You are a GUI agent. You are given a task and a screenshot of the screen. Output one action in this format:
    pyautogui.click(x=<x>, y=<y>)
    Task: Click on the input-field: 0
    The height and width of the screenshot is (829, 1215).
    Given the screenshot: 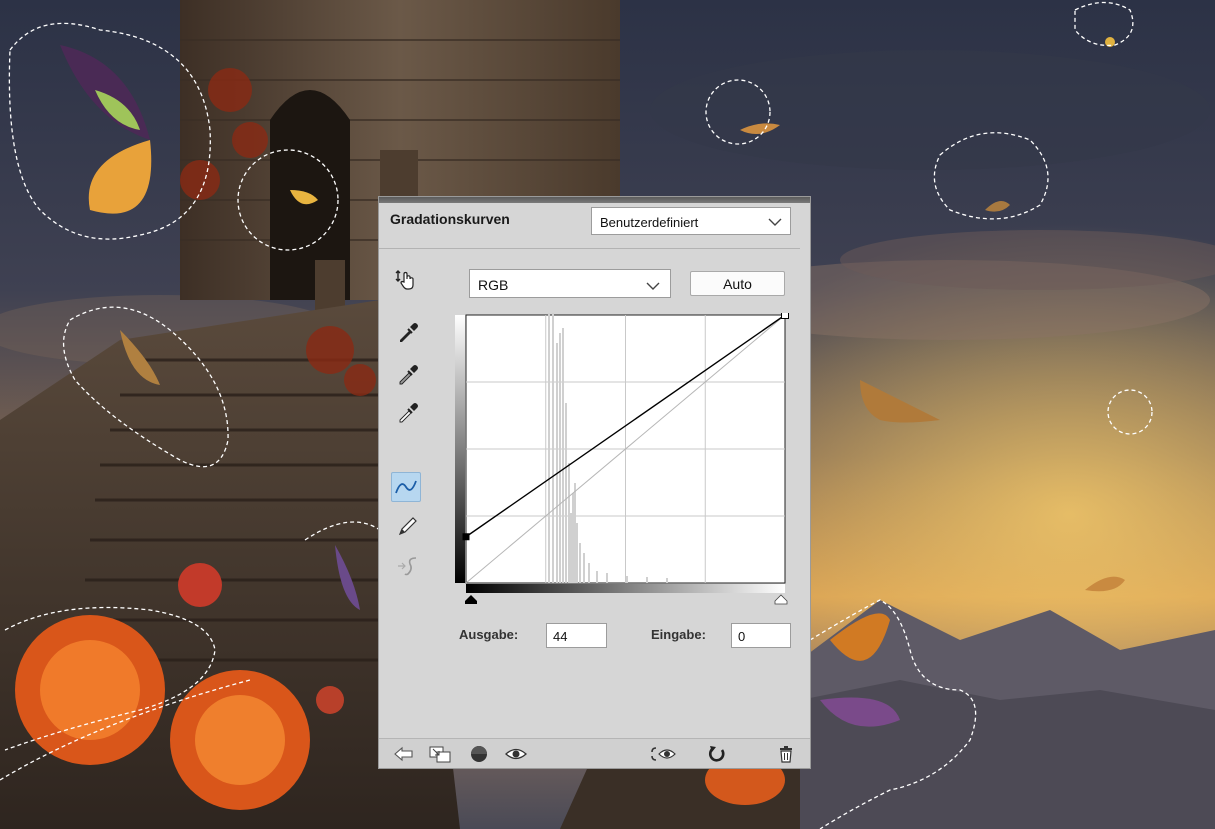 What is the action you would take?
    pyautogui.click(x=761, y=635)
    